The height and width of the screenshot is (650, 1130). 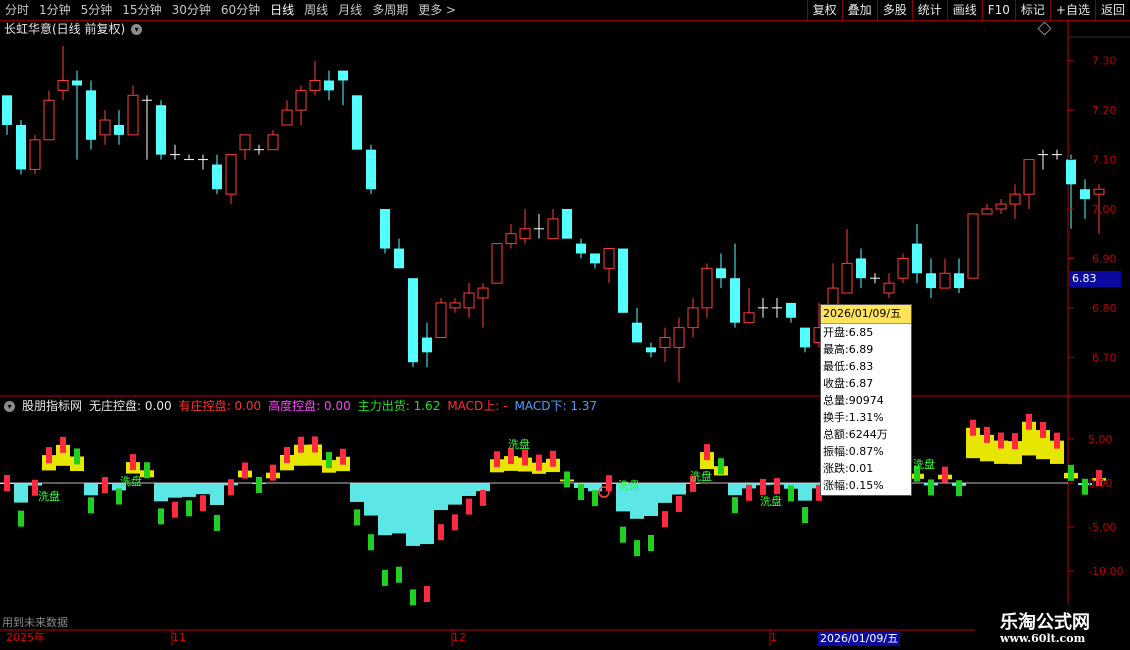 What do you see at coordinates (853, 417) in the screenshot?
I see `tooltip-row-5: 换手:1.31%` at bounding box center [853, 417].